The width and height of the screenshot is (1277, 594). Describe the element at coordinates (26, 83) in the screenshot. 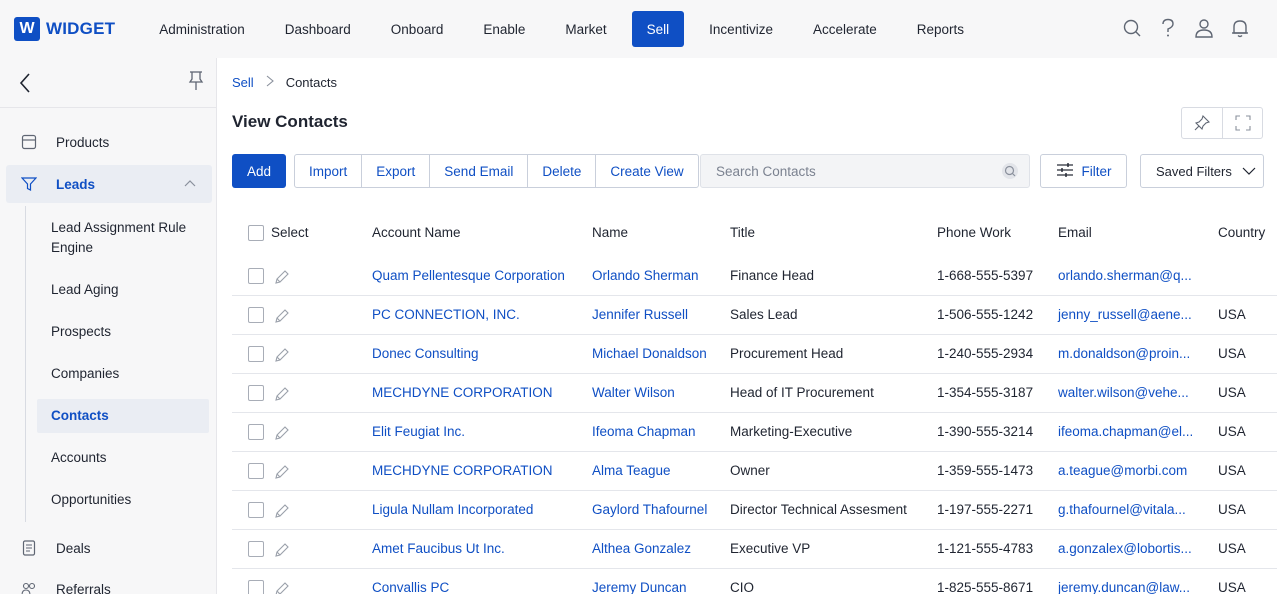

I see `back-arrow-icon` at that location.